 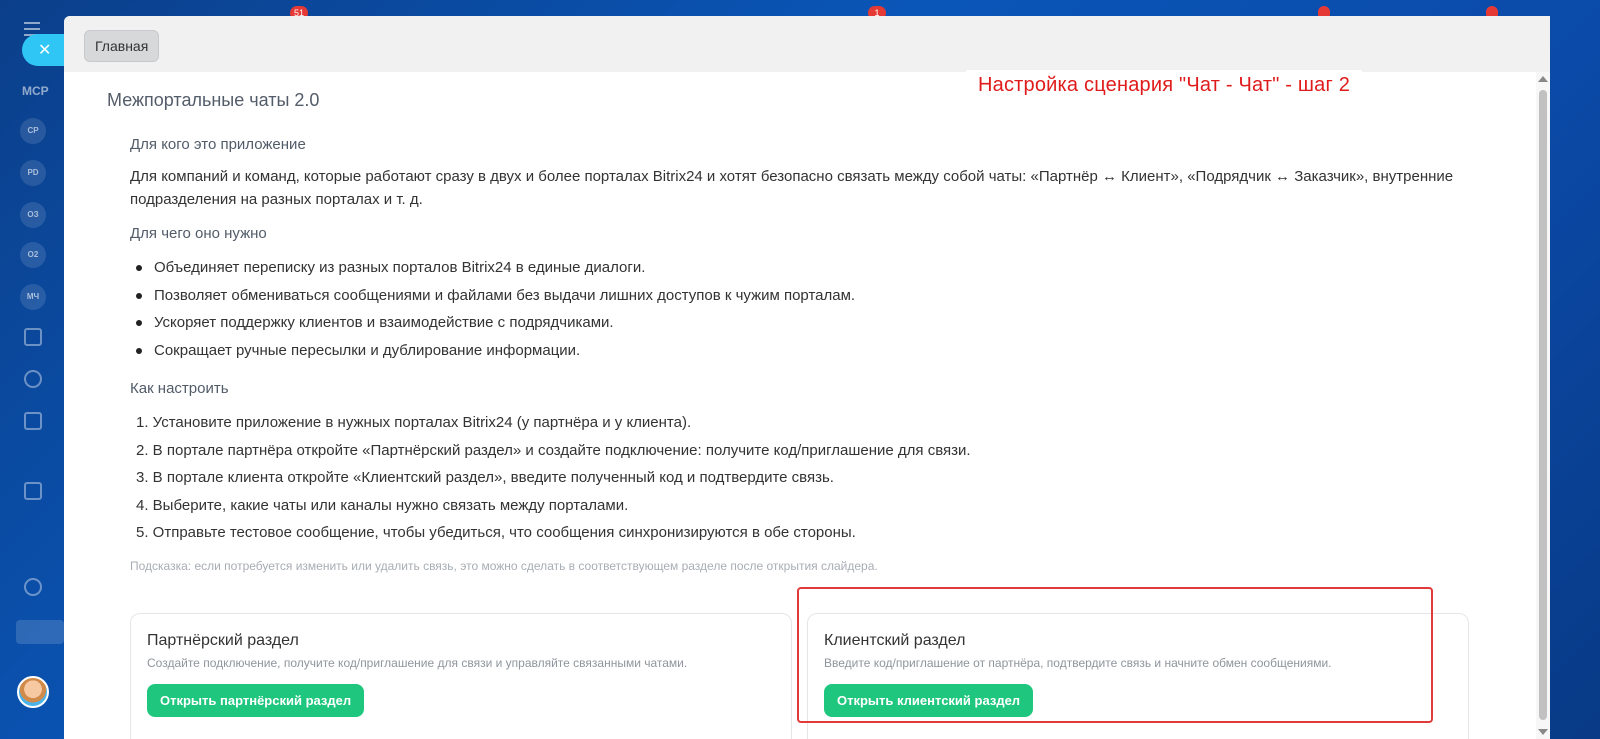 What do you see at coordinates (33, 692) in the screenshot?
I see `user-avatar` at bounding box center [33, 692].